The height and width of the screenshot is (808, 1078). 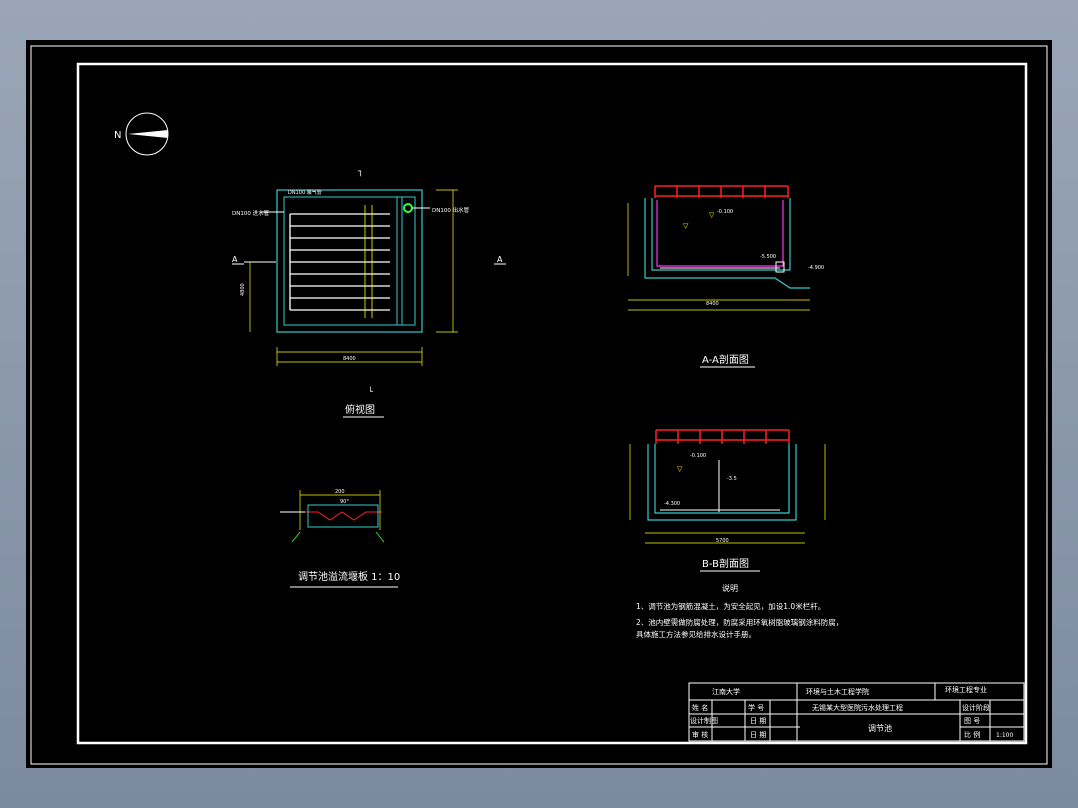 What do you see at coordinates (235, 259) in the screenshot?
I see `plan-section-a-left: A` at bounding box center [235, 259].